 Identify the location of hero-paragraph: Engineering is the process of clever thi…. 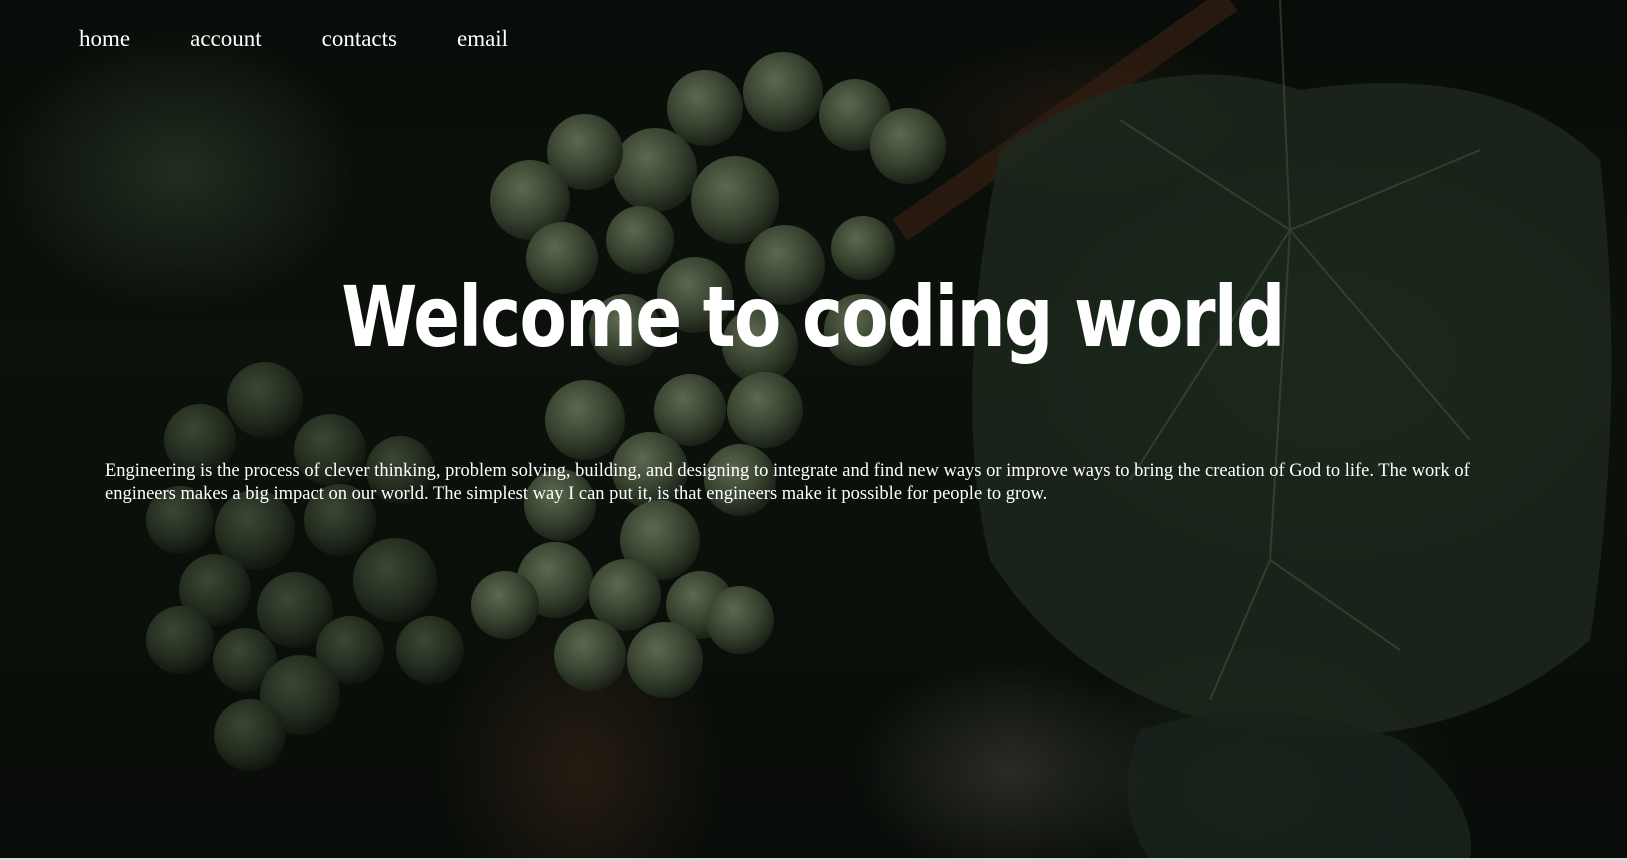
(787, 482).